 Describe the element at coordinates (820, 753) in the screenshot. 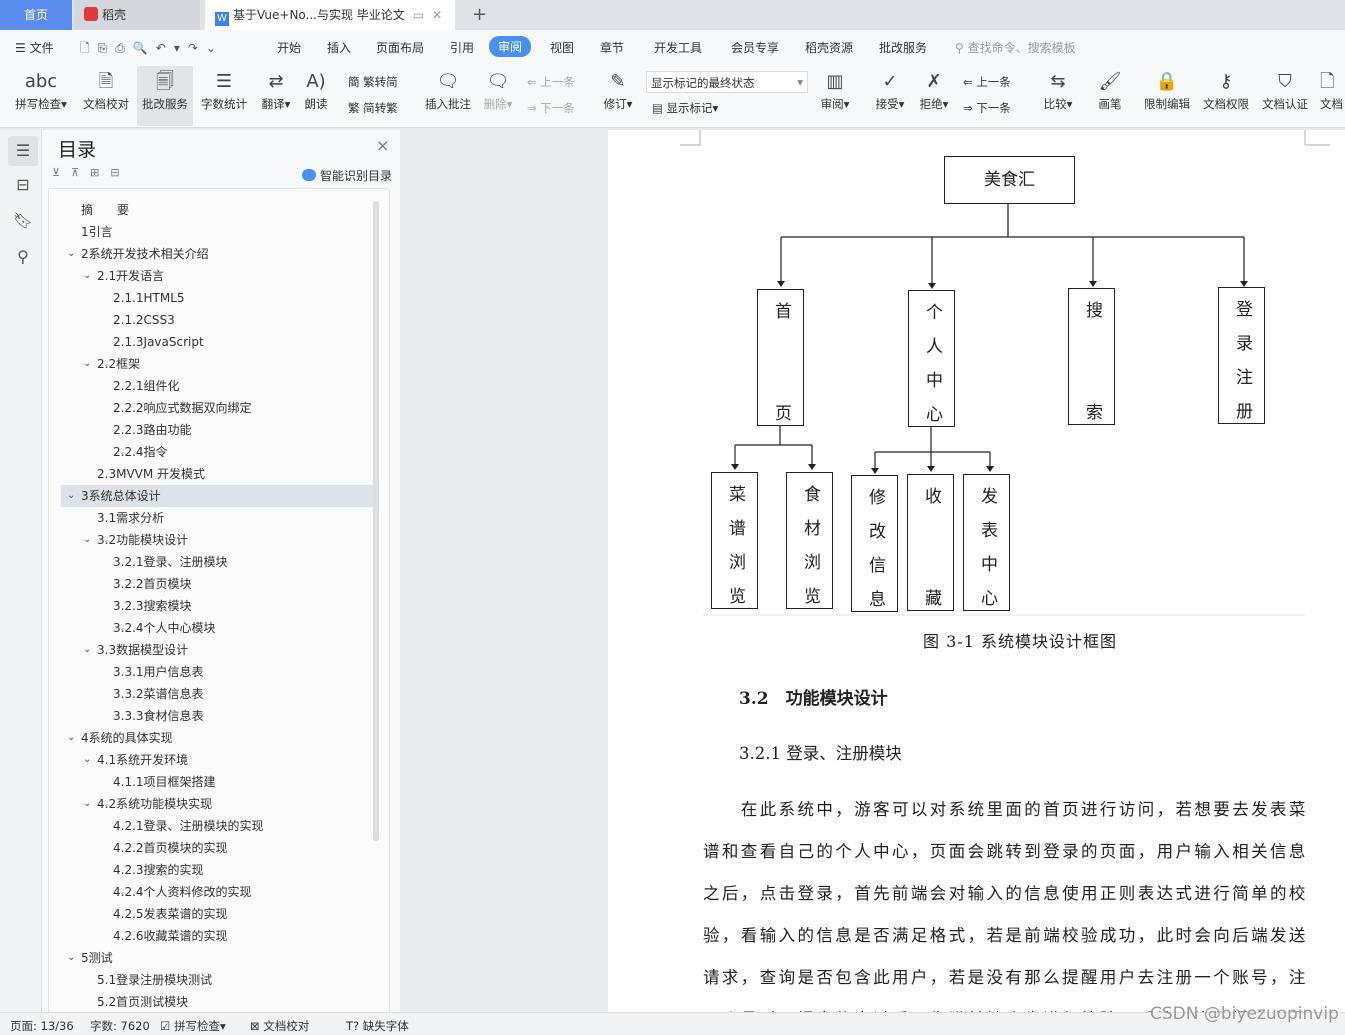

I see `subsection-heading: 3.2.1 登录、注册模块` at that location.